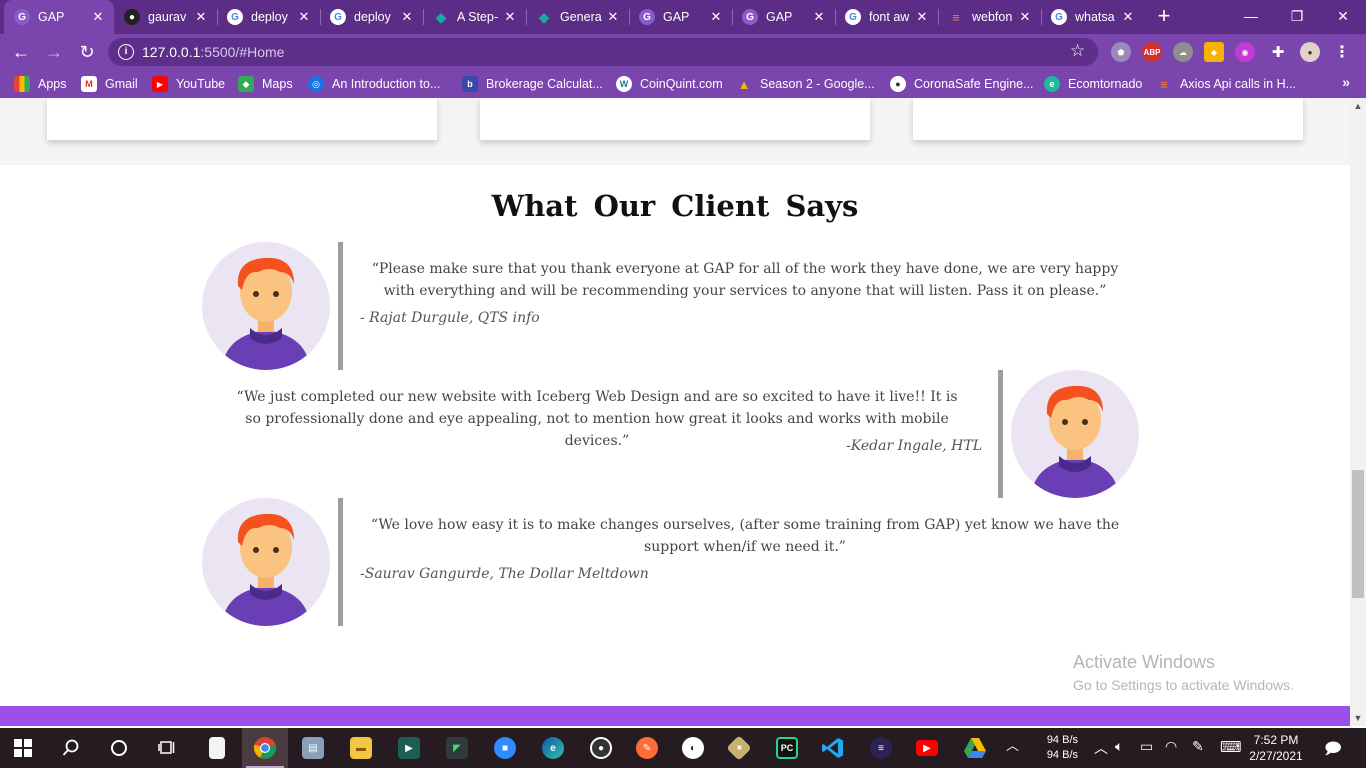 The height and width of the screenshot is (768, 1366). What do you see at coordinates (132, 17) in the screenshot?
I see `github-favicon: ●` at bounding box center [132, 17].